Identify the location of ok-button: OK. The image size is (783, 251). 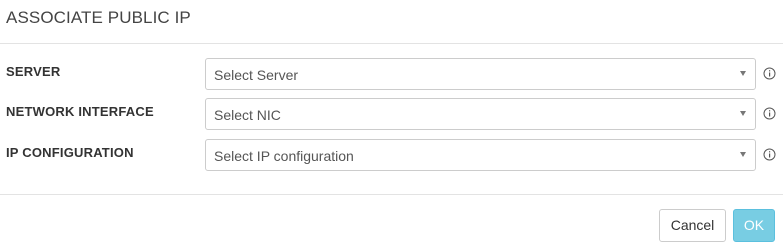
(754, 225).